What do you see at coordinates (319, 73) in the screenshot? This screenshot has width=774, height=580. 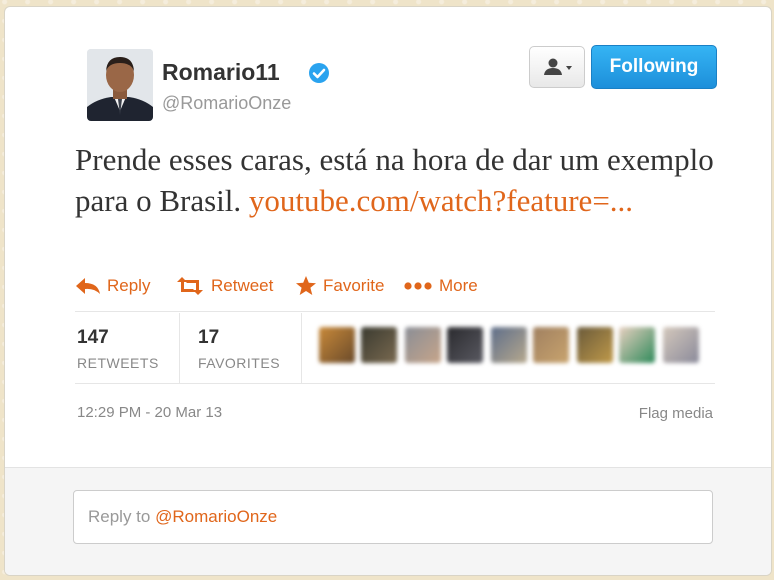 I see `verified-badge-icon` at bounding box center [319, 73].